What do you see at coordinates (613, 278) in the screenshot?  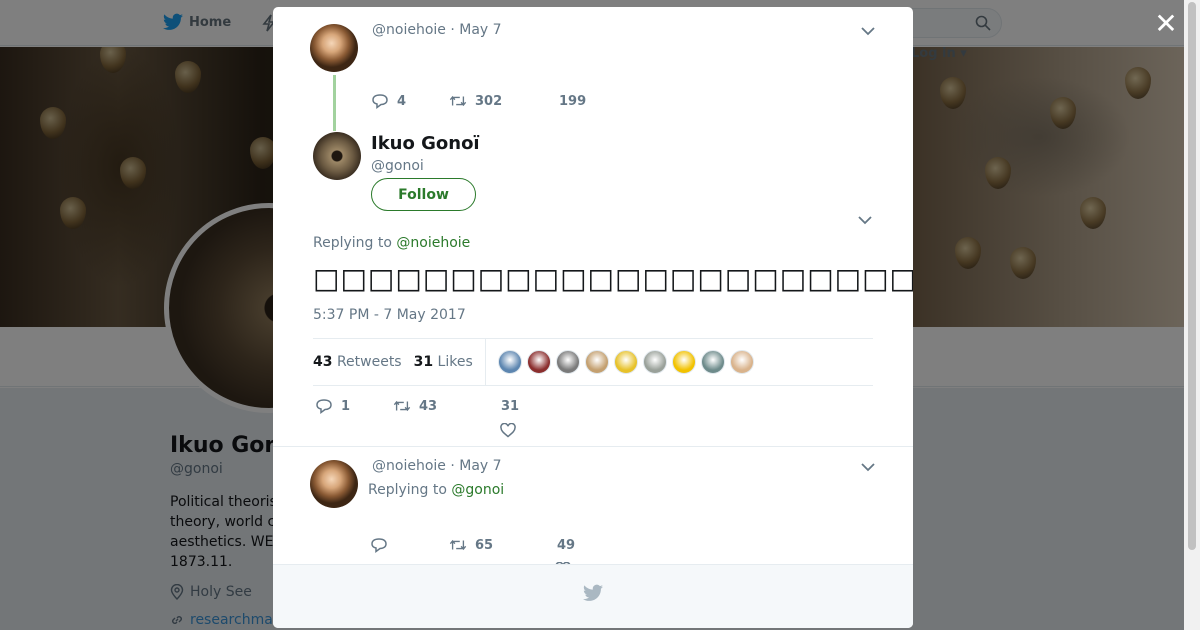 I see `tweet-text: □□□□□□□□□□□□□□□□□□□□□□□□□□□□□□□□□□□□□□□□` at bounding box center [613, 278].